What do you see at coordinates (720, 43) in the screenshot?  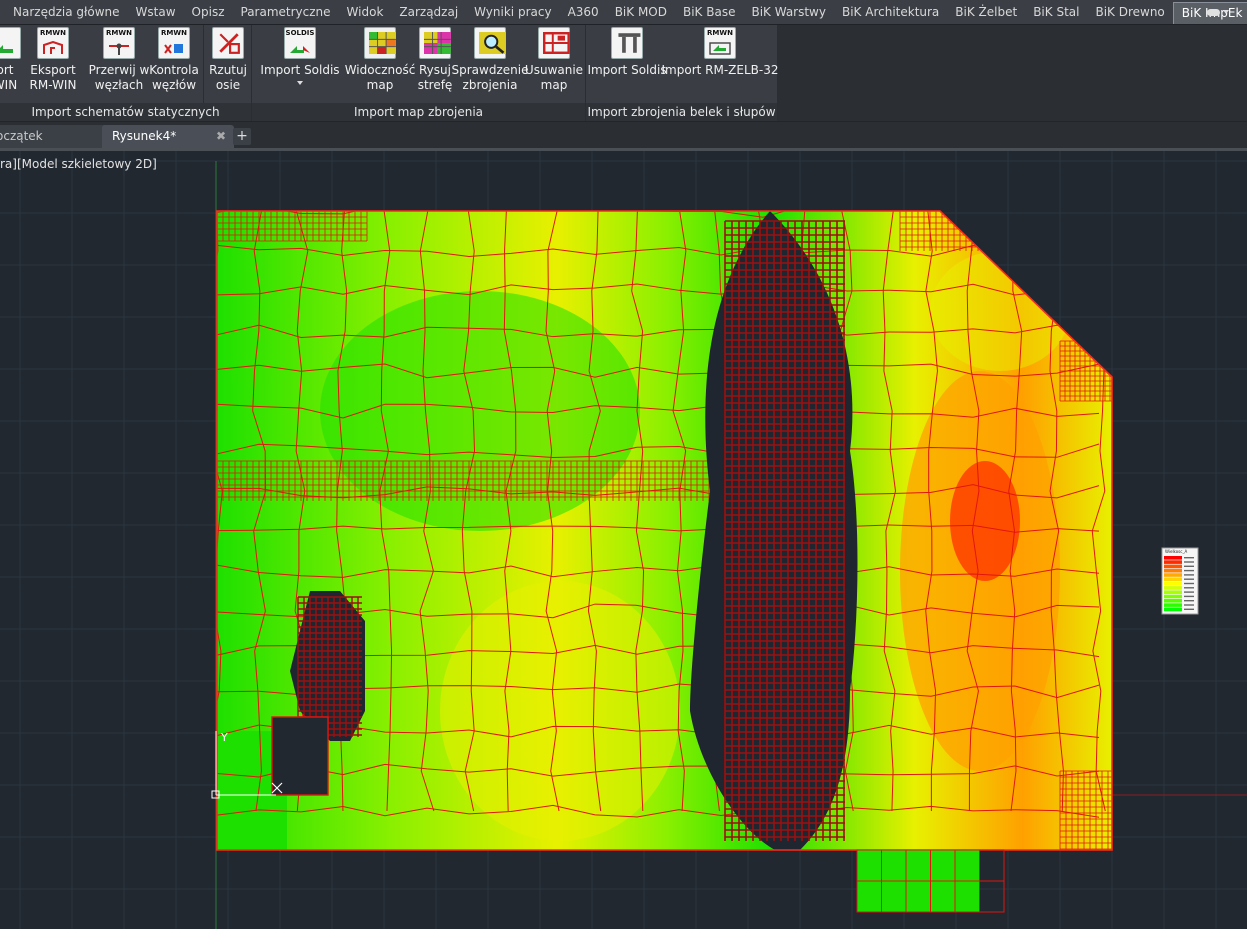 I see `rm-zelb-icon: RMWN` at bounding box center [720, 43].